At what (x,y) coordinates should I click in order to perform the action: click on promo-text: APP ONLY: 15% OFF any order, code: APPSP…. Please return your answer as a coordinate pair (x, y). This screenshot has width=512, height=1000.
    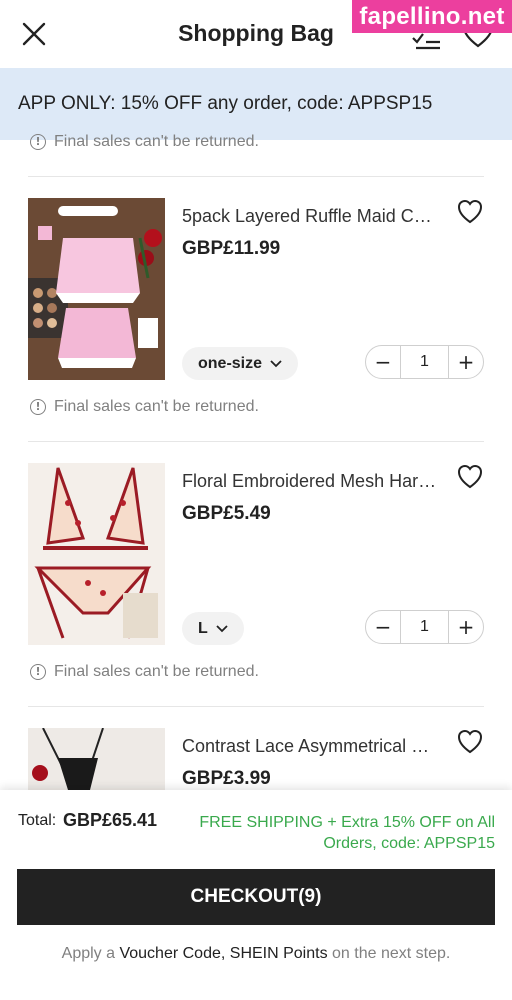
    Looking at the image, I should click on (225, 103).